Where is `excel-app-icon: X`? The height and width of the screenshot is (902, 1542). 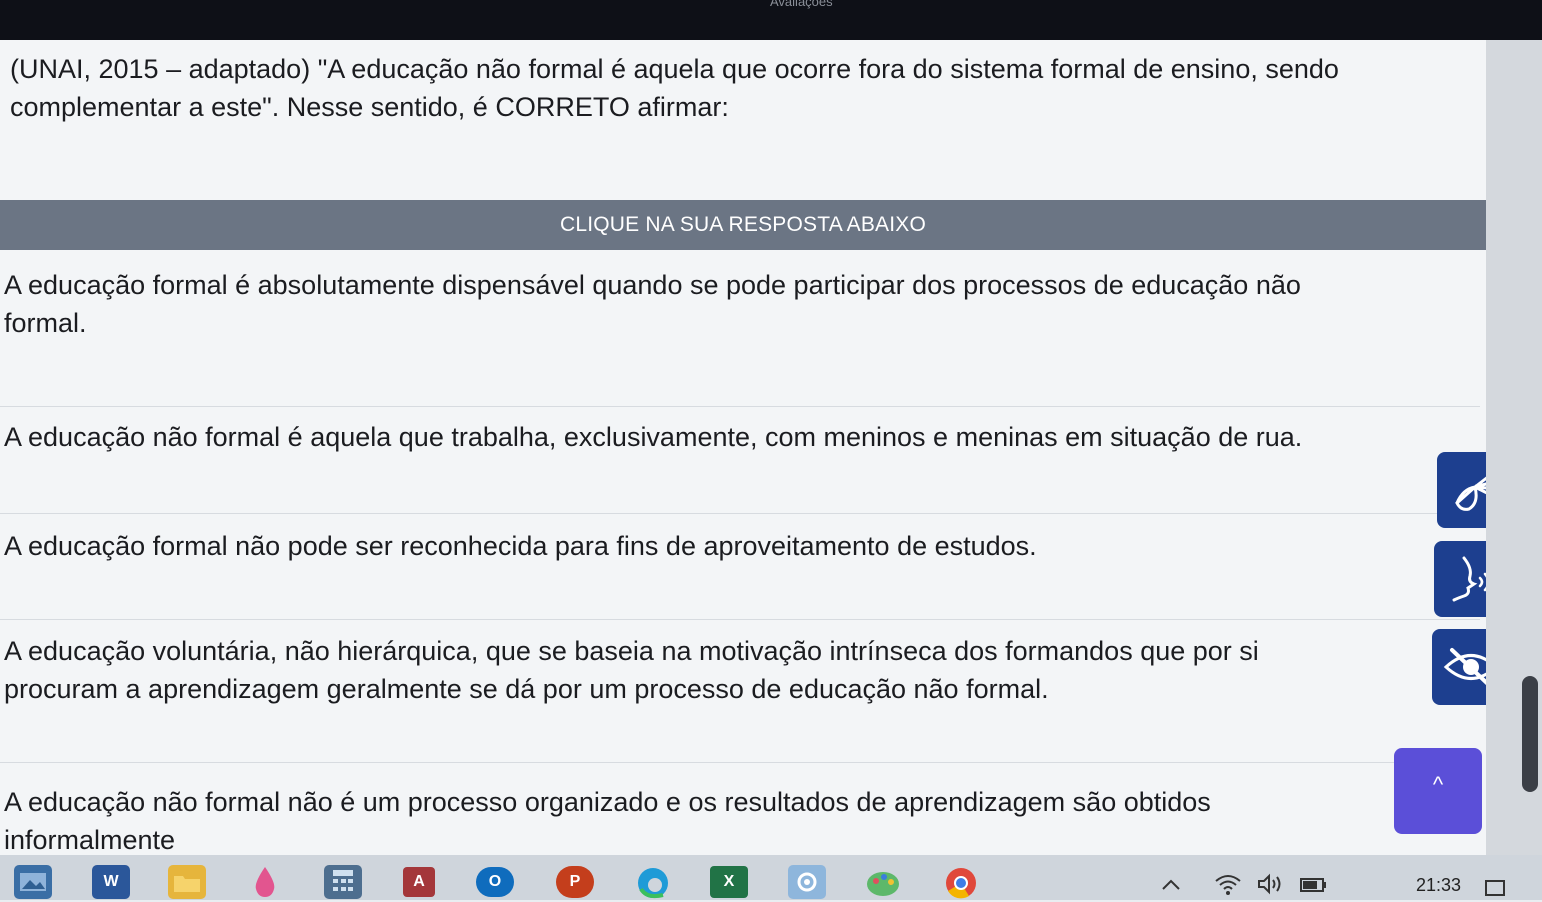
excel-app-icon: X is located at coordinates (729, 882).